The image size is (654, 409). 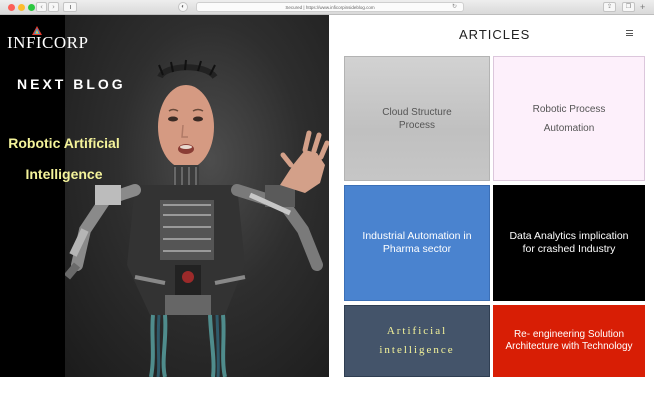 What do you see at coordinates (569, 236) in the screenshot?
I see `card-line1: Data Analytics implication` at bounding box center [569, 236].